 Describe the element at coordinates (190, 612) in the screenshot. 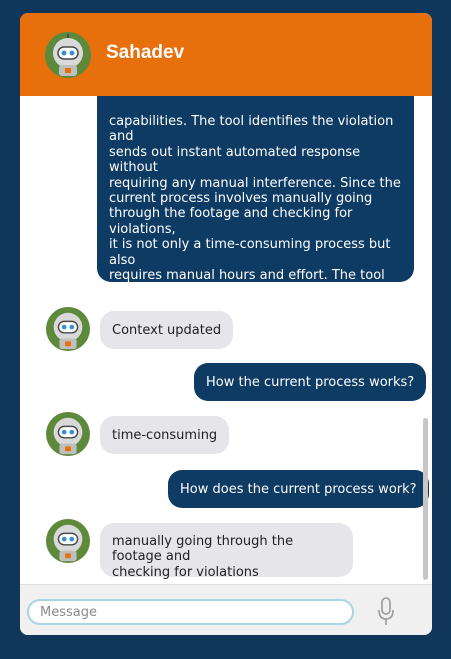

I see `message-input` at that location.